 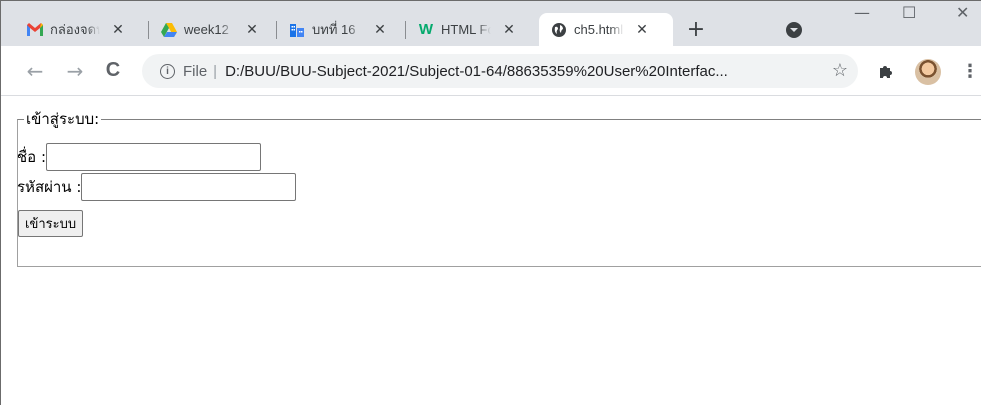 What do you see at coordinates (909, 12) in the screenshot?
I see `maximize-button: ☐` at bounding box center [909, 12].